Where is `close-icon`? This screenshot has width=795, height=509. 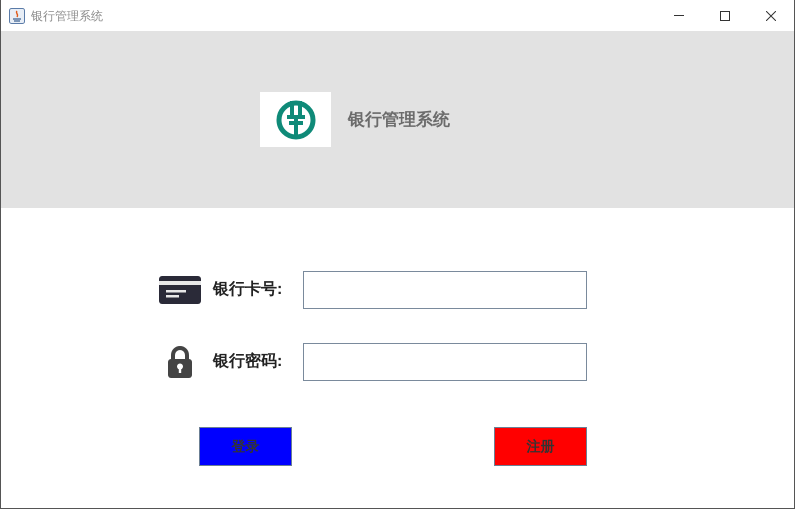 close-icon is located at coordinates (771, 15).